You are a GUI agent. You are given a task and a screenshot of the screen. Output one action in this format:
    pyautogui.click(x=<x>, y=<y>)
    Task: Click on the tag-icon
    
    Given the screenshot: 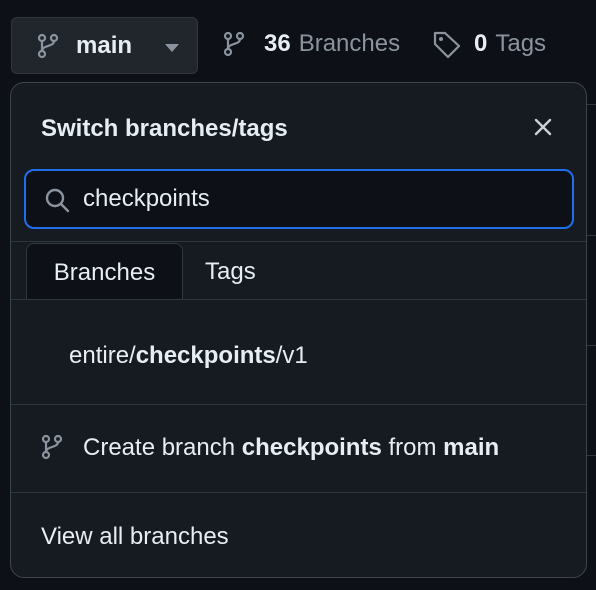 What is the action you would take?
    pyautogui.click(x=447, y=44)
    